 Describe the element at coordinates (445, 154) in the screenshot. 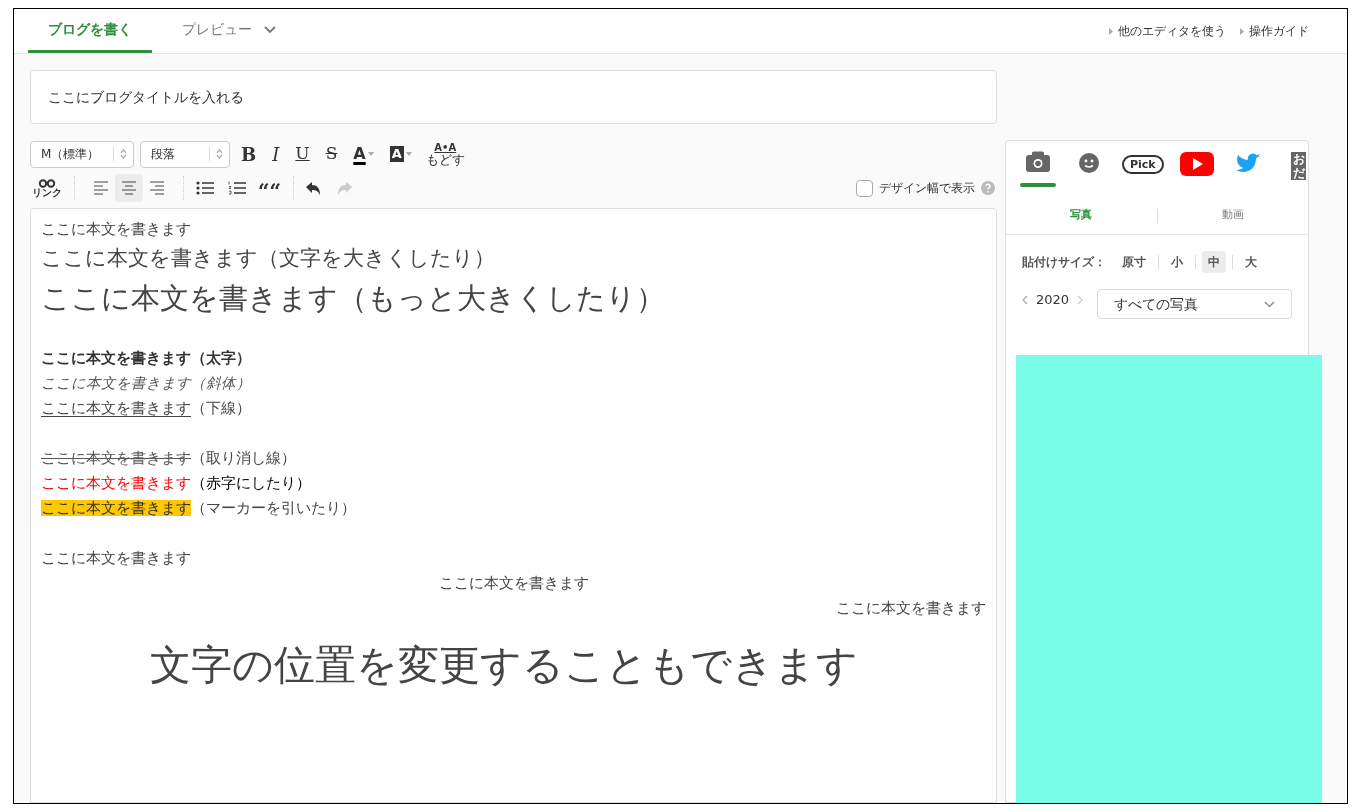

I see `reset-format-button: A•A もどす` at that location.